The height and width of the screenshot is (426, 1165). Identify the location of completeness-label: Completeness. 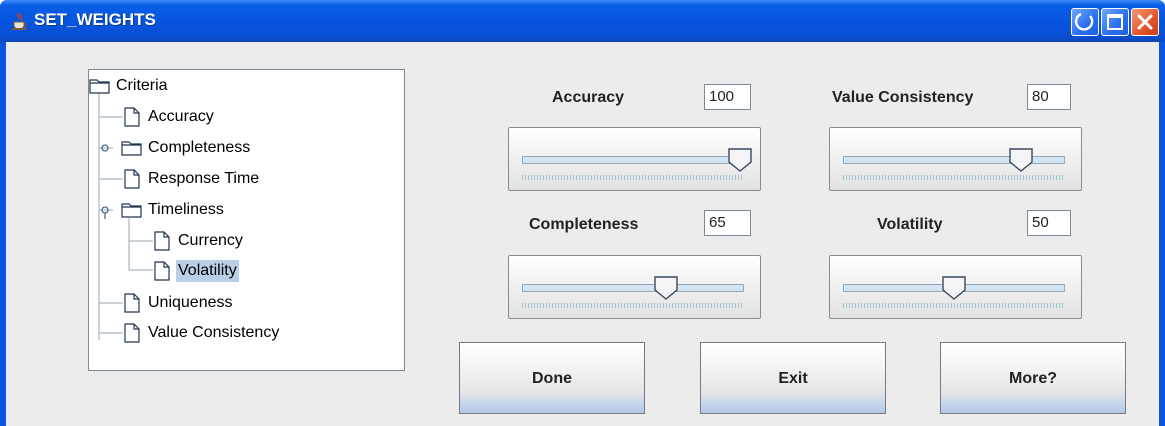
(584, 224).